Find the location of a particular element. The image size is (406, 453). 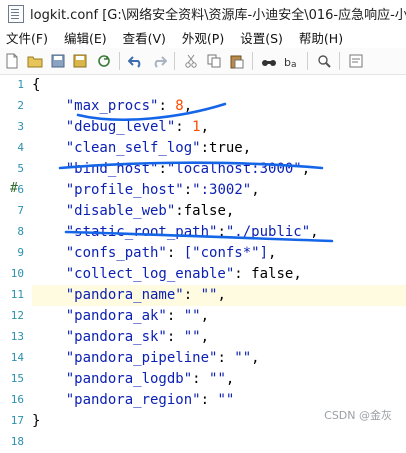

cut-icon is located at coordinates (190, 61).